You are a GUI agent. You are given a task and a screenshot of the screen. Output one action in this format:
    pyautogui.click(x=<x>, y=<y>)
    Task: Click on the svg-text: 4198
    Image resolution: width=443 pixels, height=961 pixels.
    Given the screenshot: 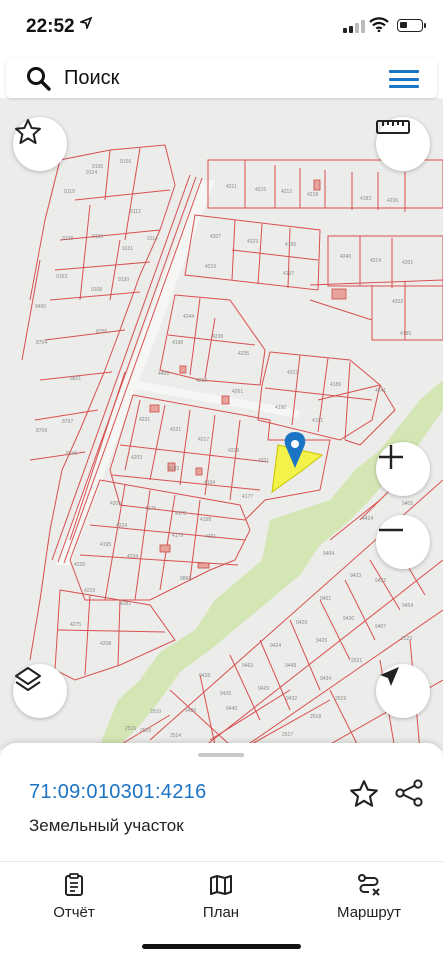 What is the action you would take?
    pyautogui.click(x=177, y=343)
    